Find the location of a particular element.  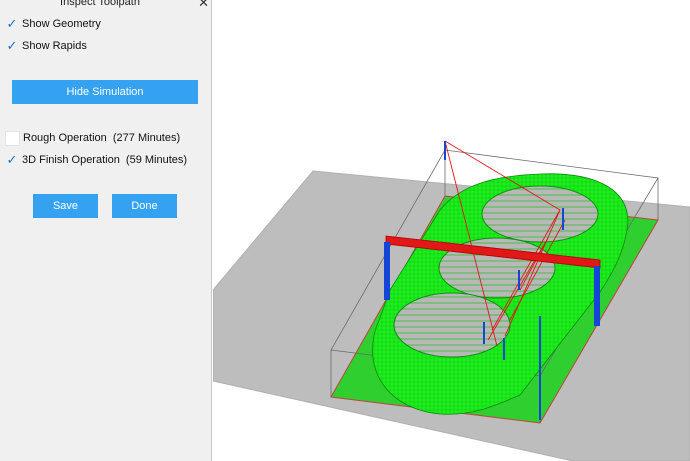

gantry-left-post is located at coordinates (387, 271).